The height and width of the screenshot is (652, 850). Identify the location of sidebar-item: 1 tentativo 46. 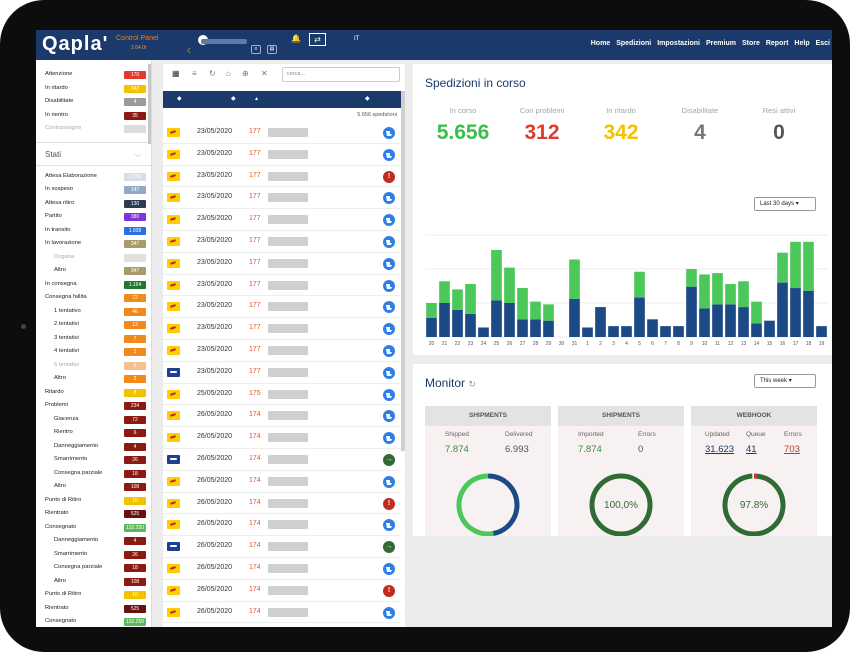
(93, 312).